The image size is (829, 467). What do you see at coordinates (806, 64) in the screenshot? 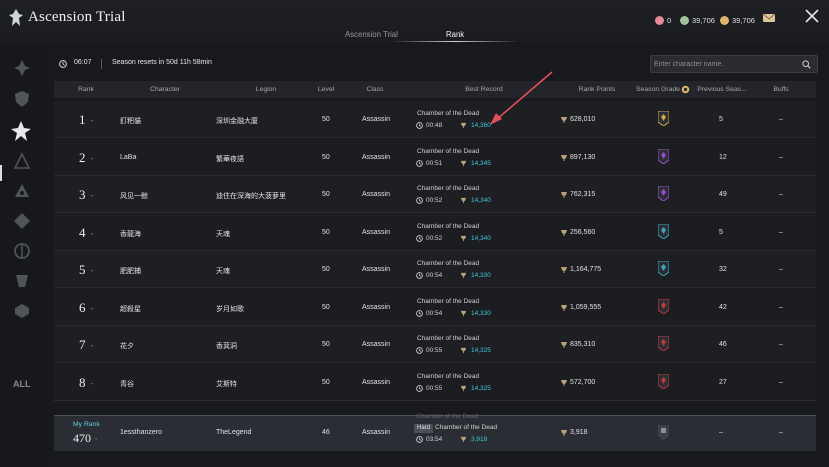
I see `search-icon` at bounding box center [806, 64].